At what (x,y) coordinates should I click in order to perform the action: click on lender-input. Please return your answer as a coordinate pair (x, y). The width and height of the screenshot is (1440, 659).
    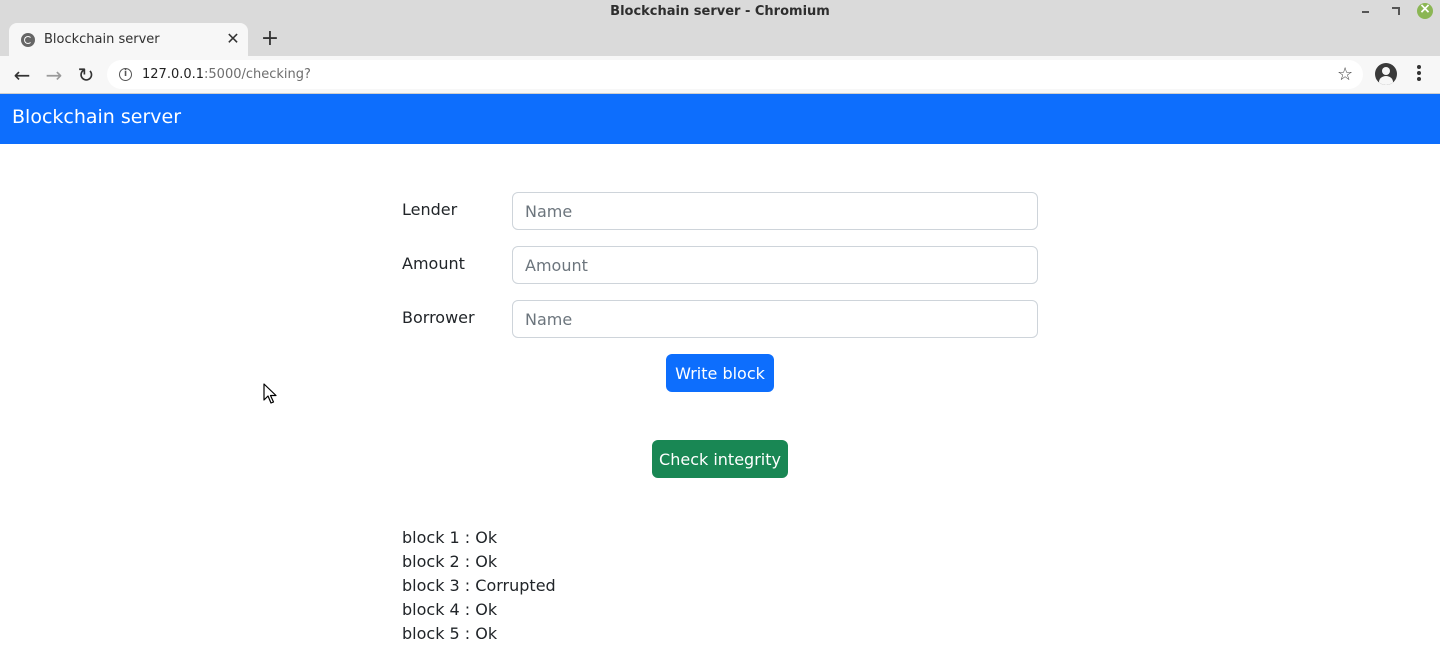
    Looking at the image, I should click on (775, 211).